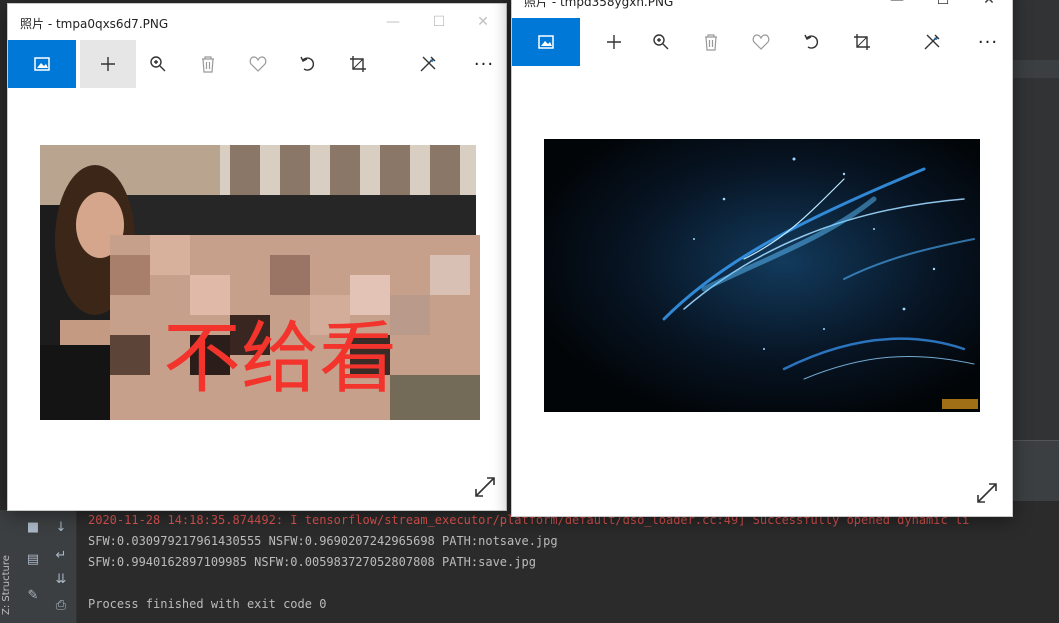 The image size is (1059, 623). What do you see at coordinates (47, 566) in the screenshot?
I see `run-tool-buttons: ■ ↓ ↵ ▤ ⇊ ✎ ⎙` at bounding box center [47, 566].